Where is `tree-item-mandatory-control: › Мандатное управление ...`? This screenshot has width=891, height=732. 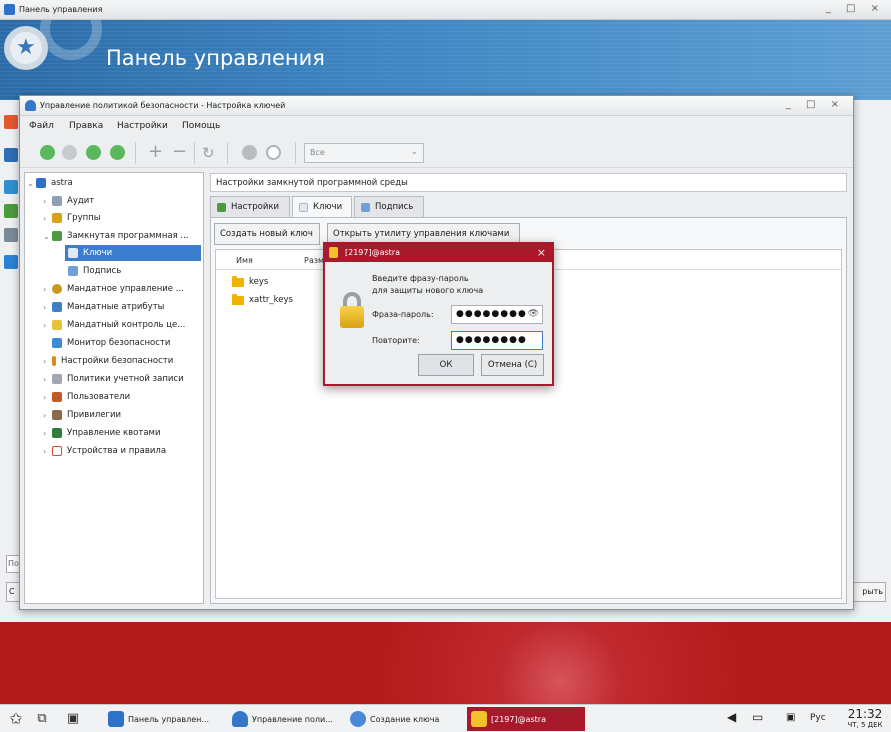
tree-item-mandatory-control: › Мандатное управление ... is located at coordinates (113, 289).